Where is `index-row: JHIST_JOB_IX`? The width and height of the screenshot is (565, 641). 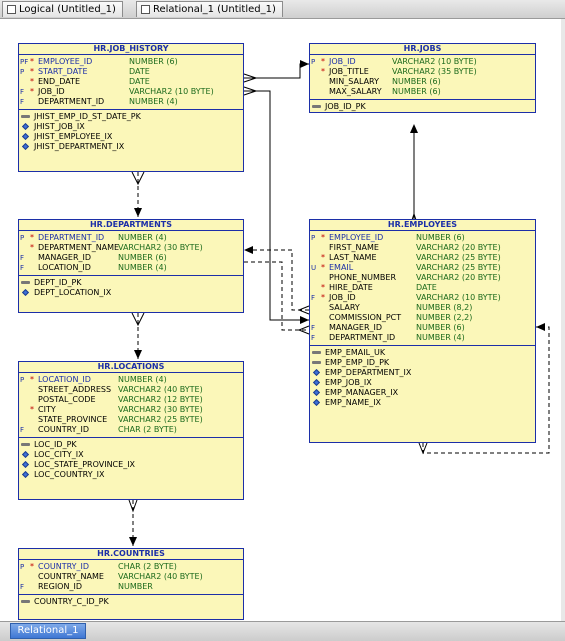 index-row: JHIST_JOB_IX is located at coordinates (131, 127).